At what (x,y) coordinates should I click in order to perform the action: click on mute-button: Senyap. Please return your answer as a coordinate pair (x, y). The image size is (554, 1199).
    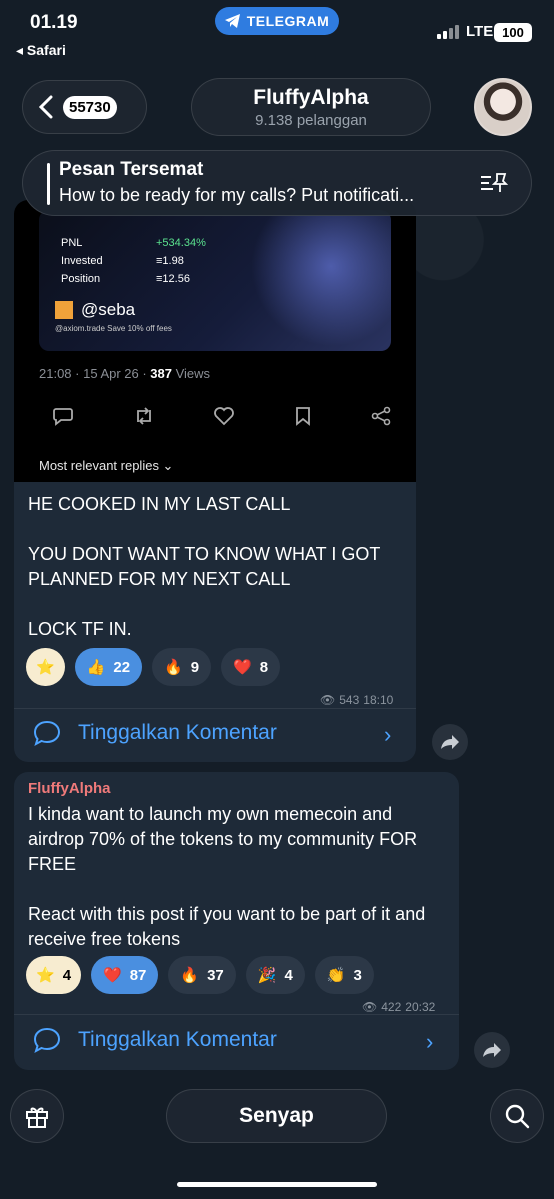
    Looking at the image, I should click on (276, 1116).